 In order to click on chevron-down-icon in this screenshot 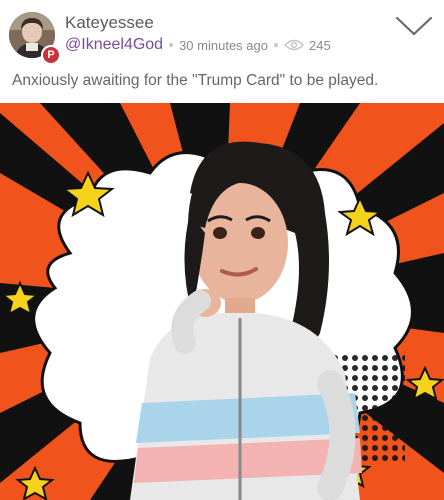, I will do `click(414, 26)`.